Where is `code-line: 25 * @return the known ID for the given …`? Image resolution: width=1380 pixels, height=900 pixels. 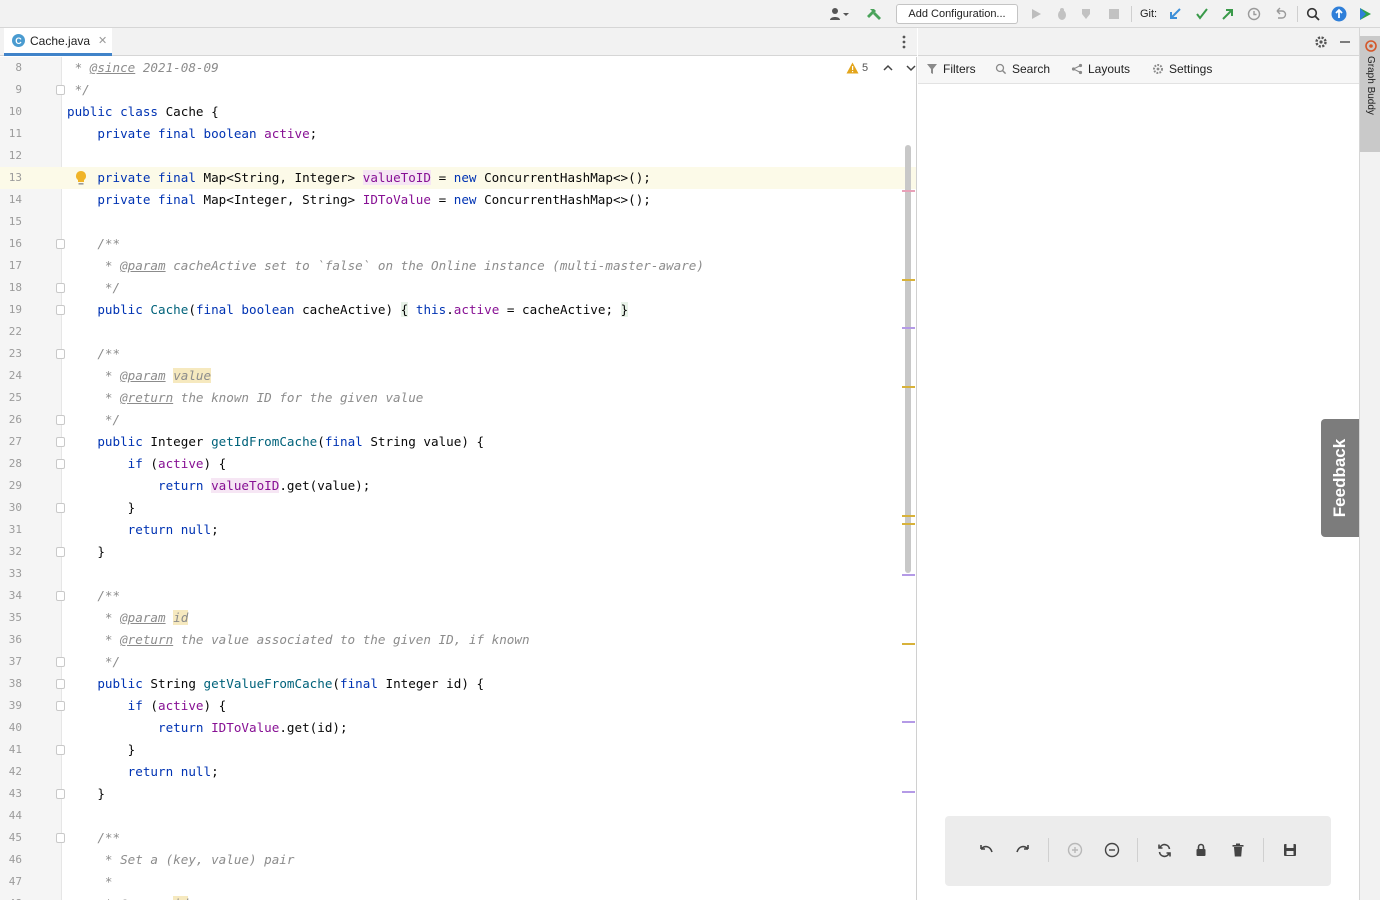 code-line: 25 * @return the known ID for the given … is located at coordinates (458, 398).